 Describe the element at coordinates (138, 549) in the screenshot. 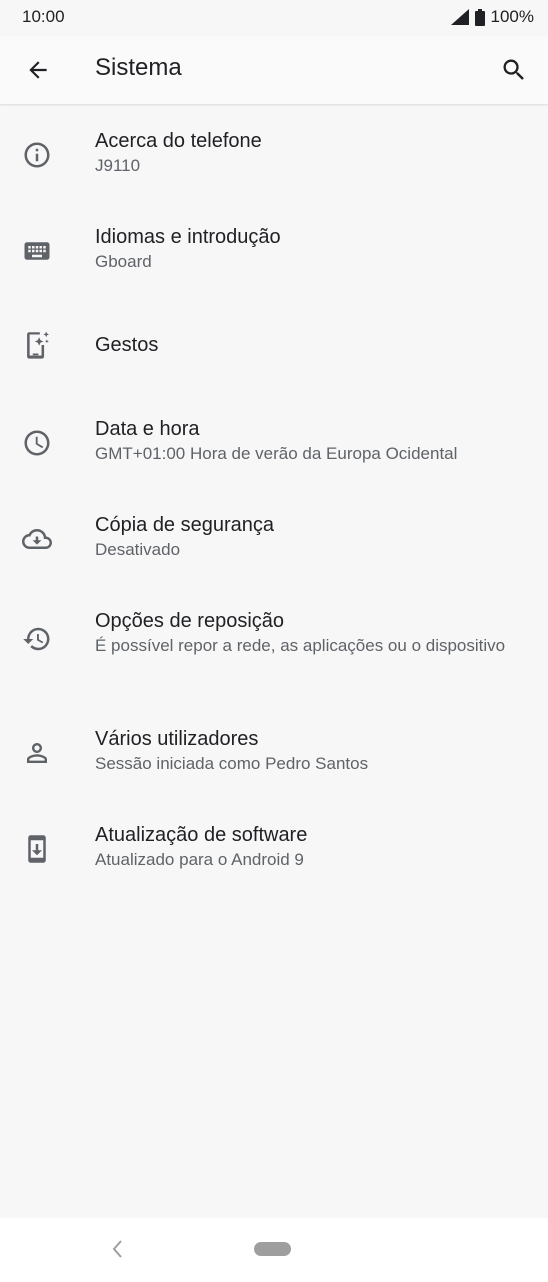

I see `settings-item-subtitle: Desativado` at that location.